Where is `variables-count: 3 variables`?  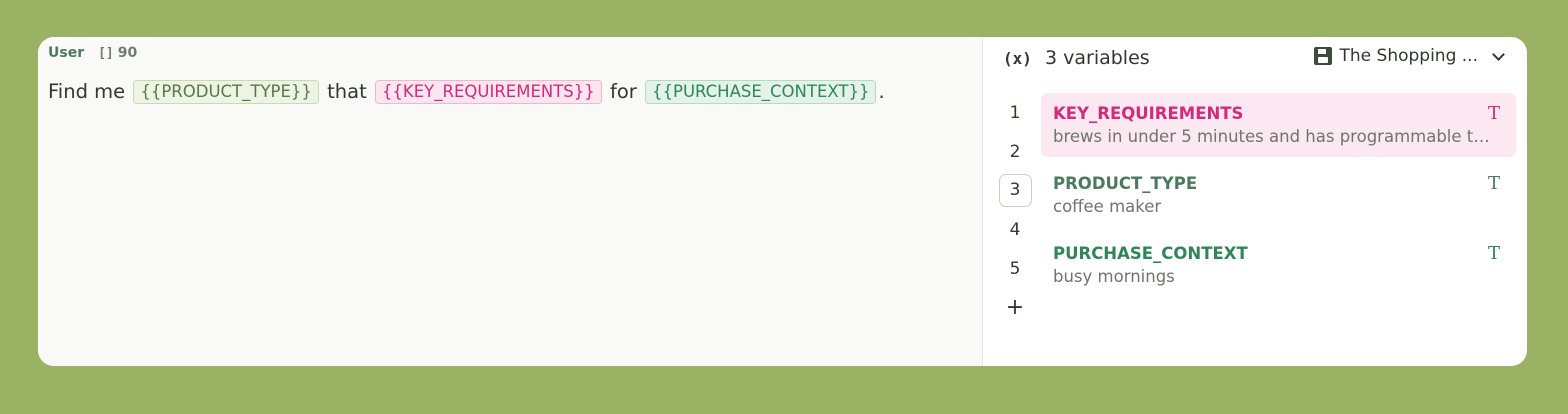
variables-count: 3 variables is located at coordinates (1097, 58).